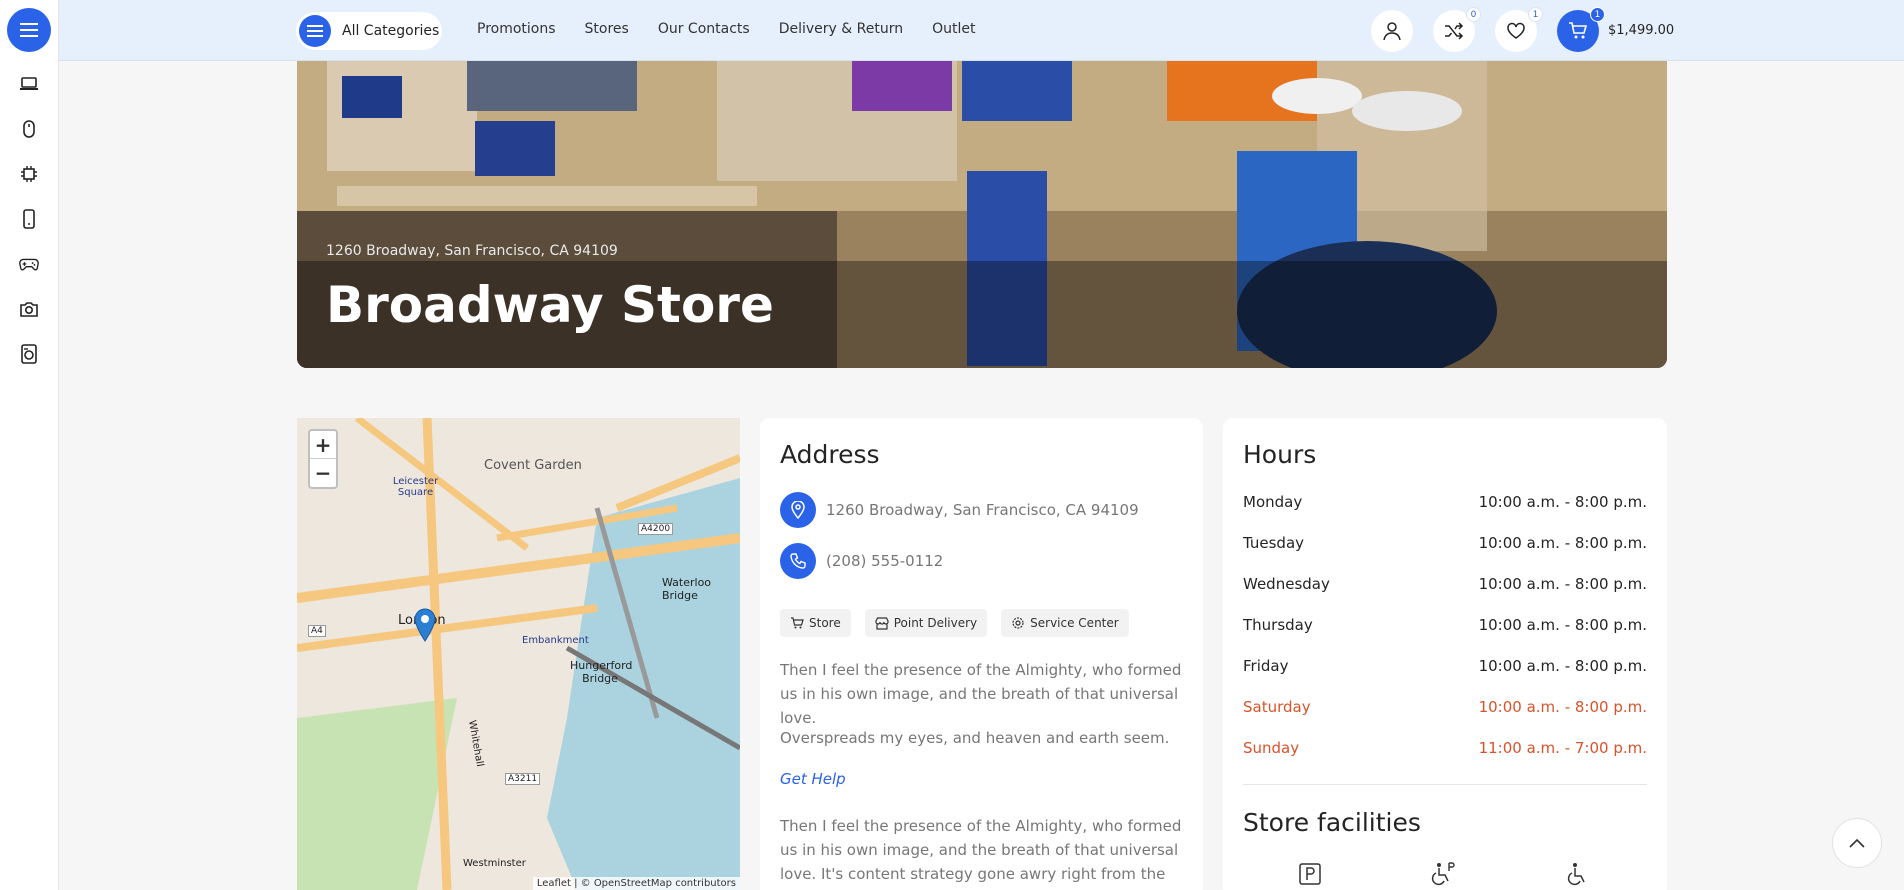 The height and width of the screenshot is (890, 1904). What do you see at coordinates (830, 454) in the screenshot?
I see `address-title: Address` at bounding box center [830, 454].